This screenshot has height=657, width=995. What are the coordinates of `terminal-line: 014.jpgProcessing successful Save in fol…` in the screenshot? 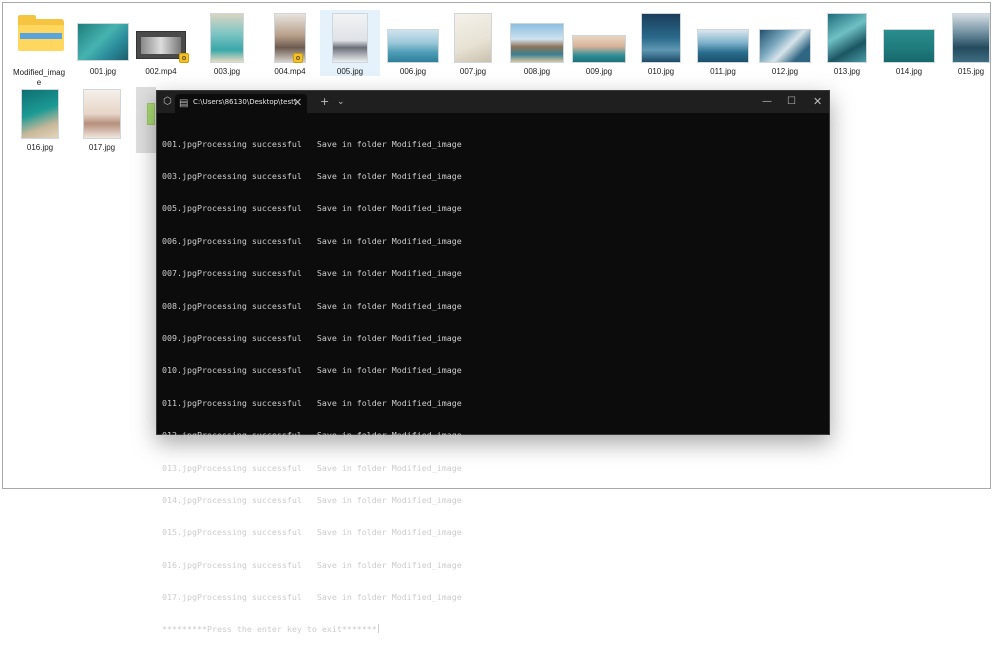 It's located at (312, 499).